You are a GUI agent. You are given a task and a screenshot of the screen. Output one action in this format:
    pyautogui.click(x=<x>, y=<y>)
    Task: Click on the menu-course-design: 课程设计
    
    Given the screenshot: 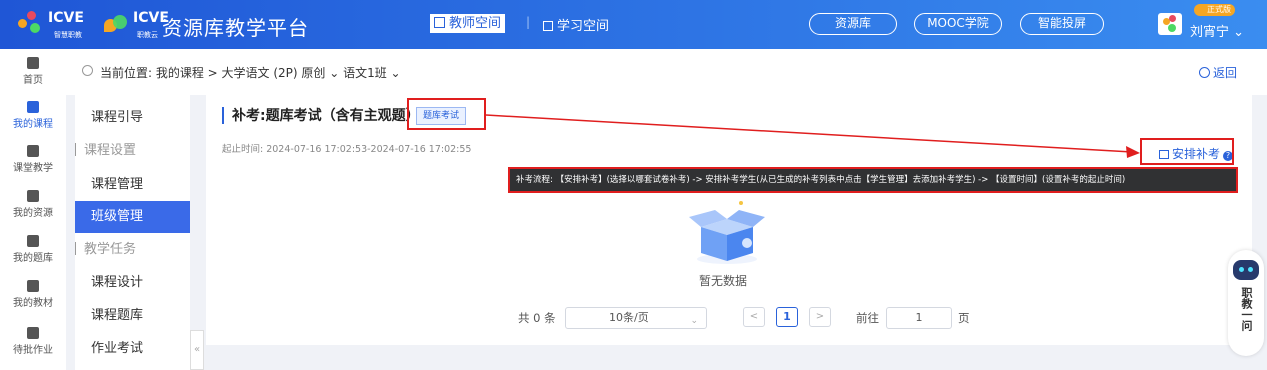 What is the action you would take?
    pyautogui.click(x=132, y=283)
    